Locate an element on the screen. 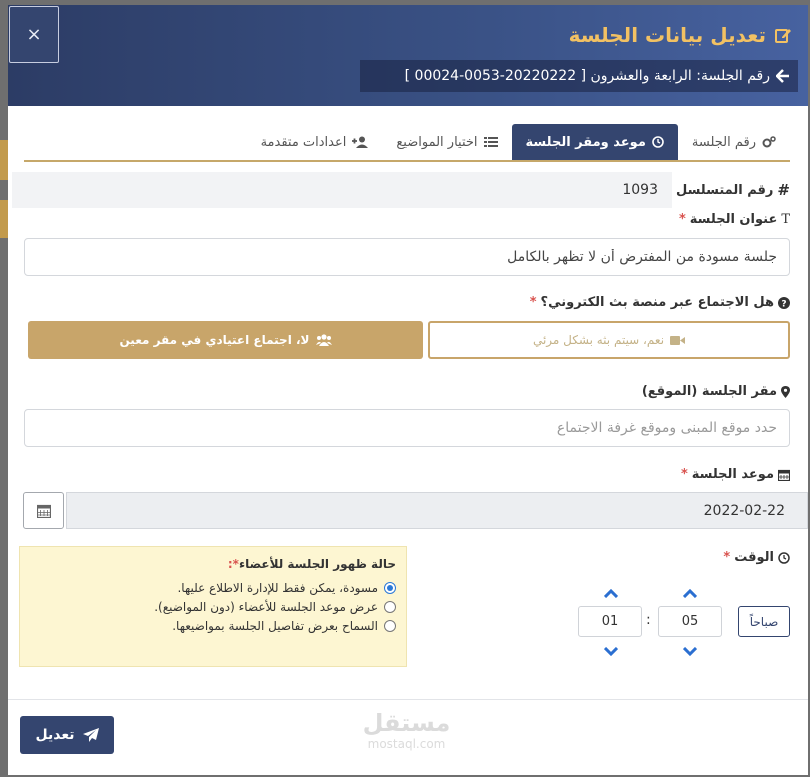  minutes-input is located at coordinates (610, 621).